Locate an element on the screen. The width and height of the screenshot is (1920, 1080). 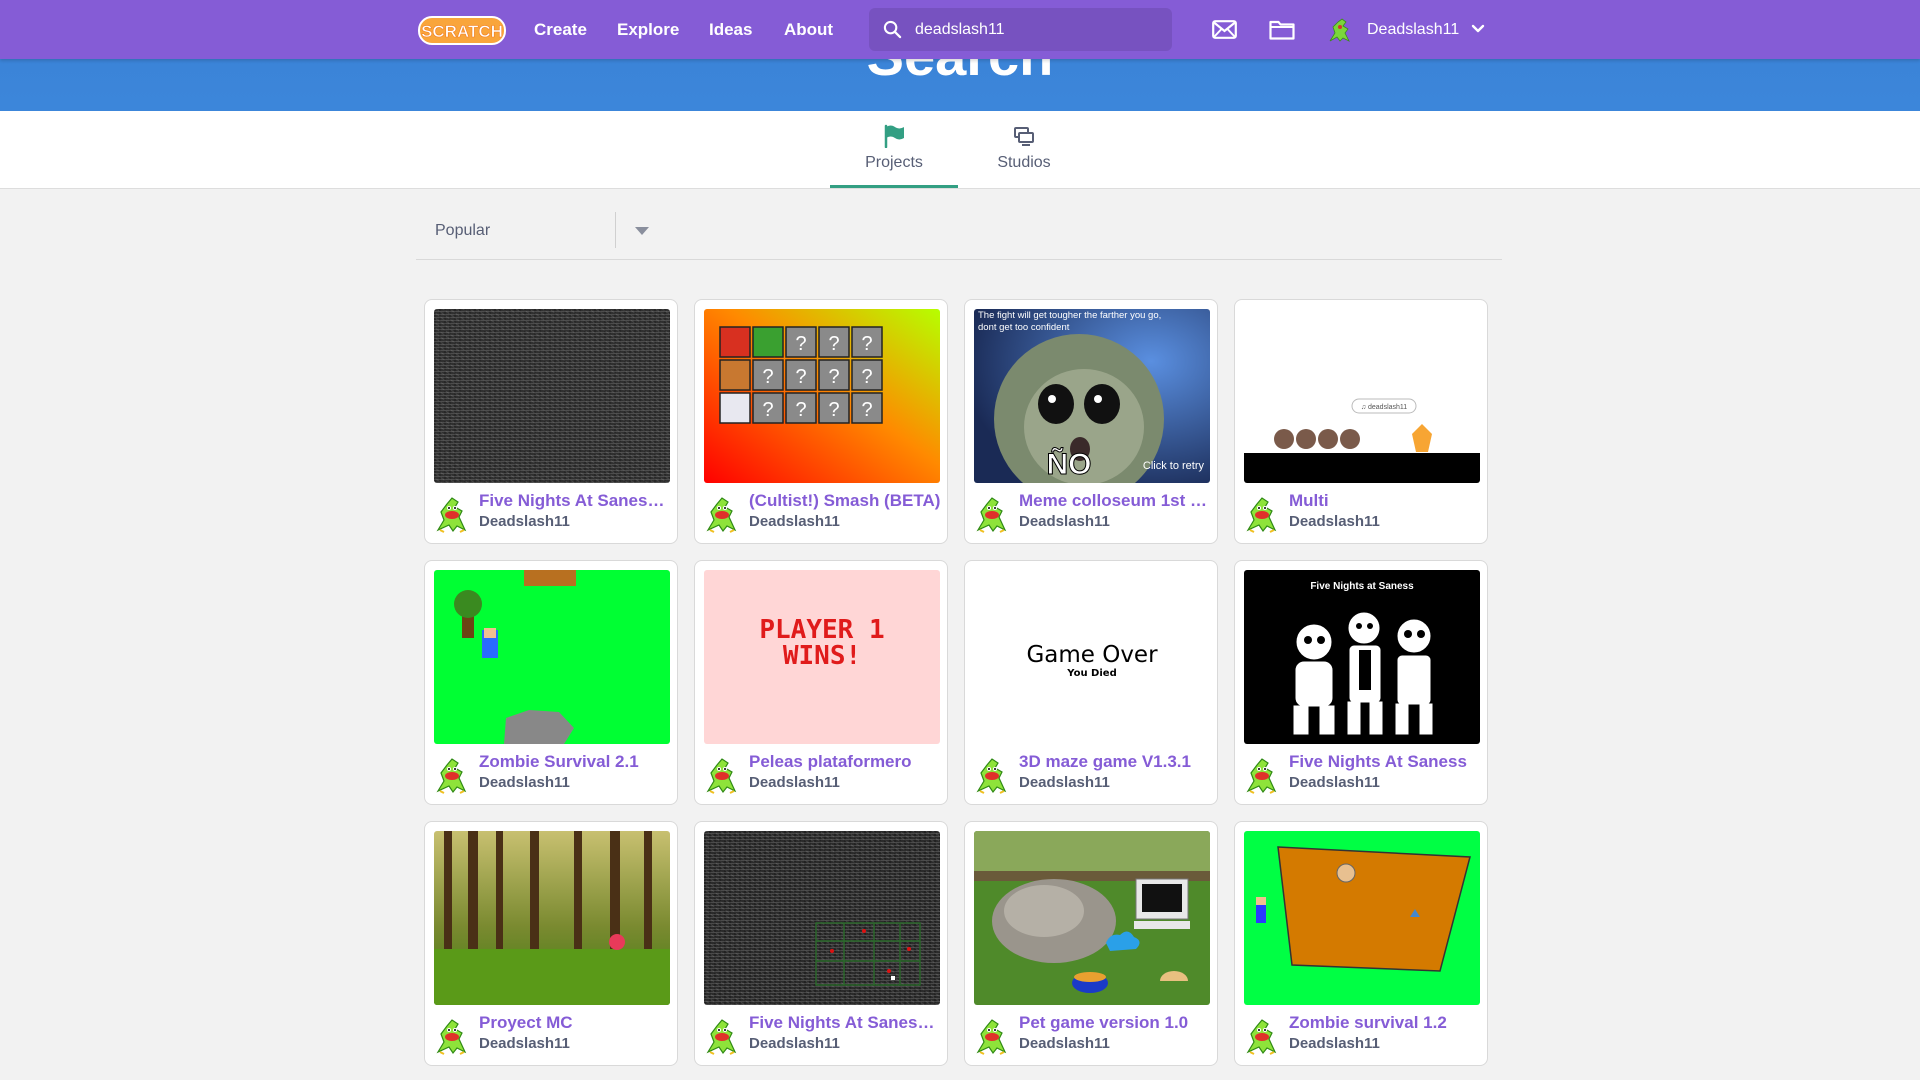
project-thumbnail: Game Over You Died is located at coordinates (1092, 657).